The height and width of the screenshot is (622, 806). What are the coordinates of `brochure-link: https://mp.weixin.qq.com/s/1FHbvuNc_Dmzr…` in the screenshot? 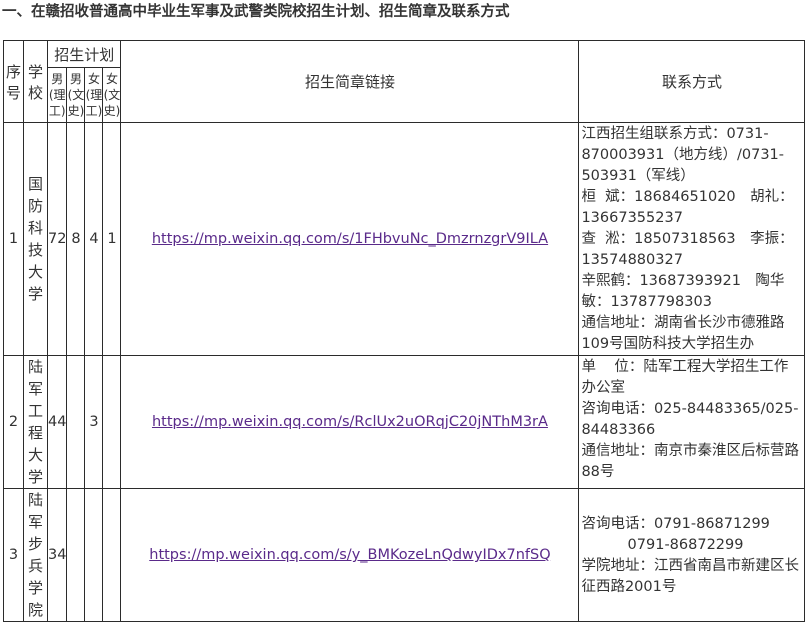 It's located at (350, 239).